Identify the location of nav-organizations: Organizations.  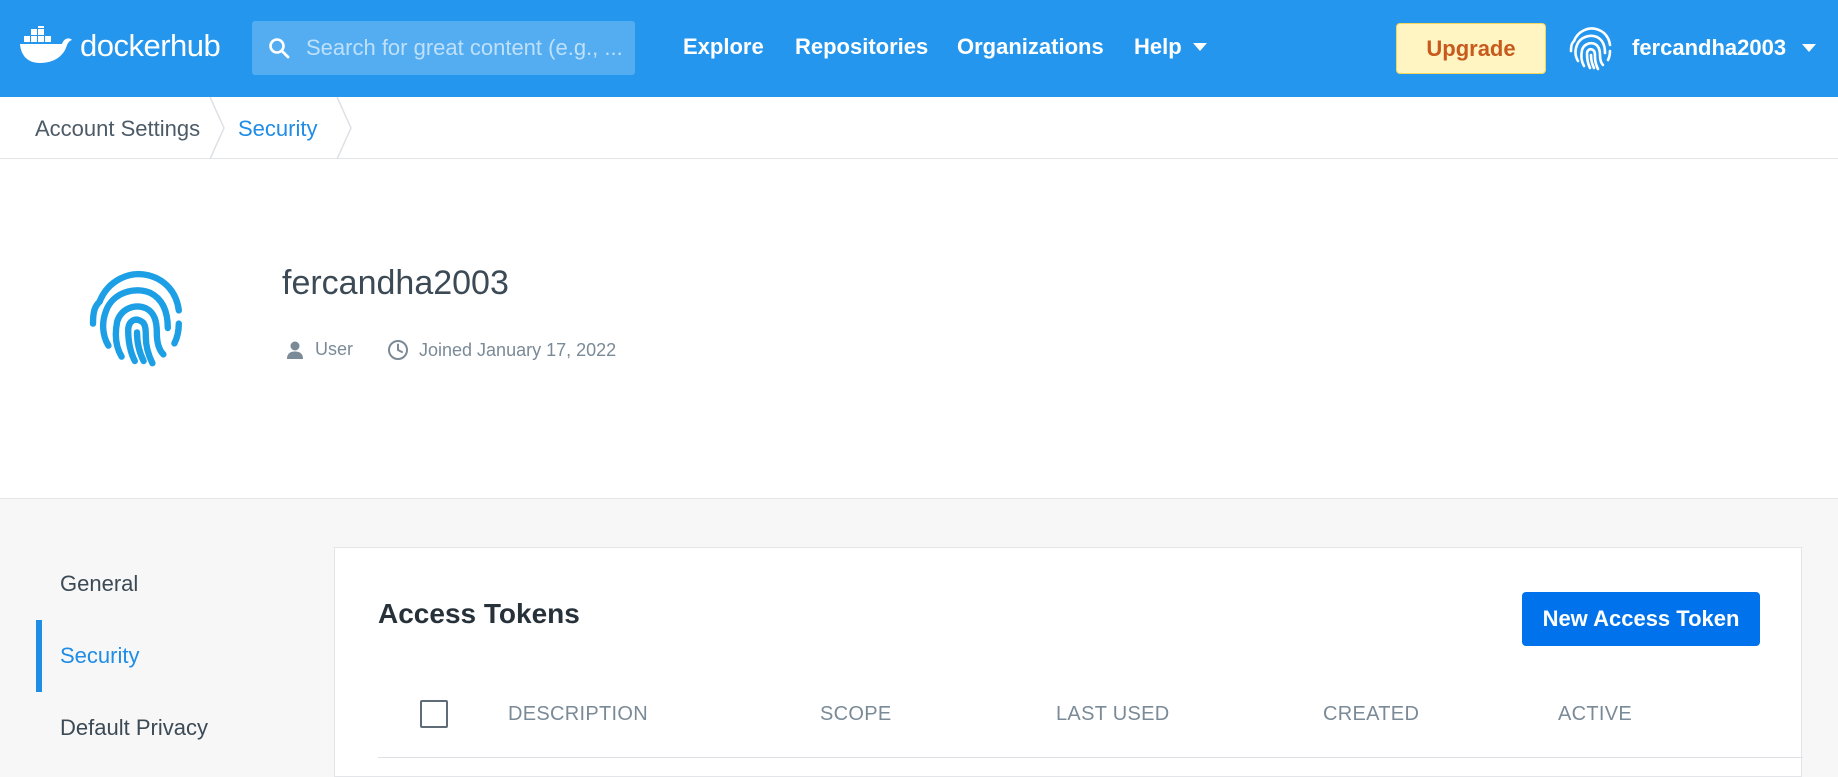
(1030, 47).